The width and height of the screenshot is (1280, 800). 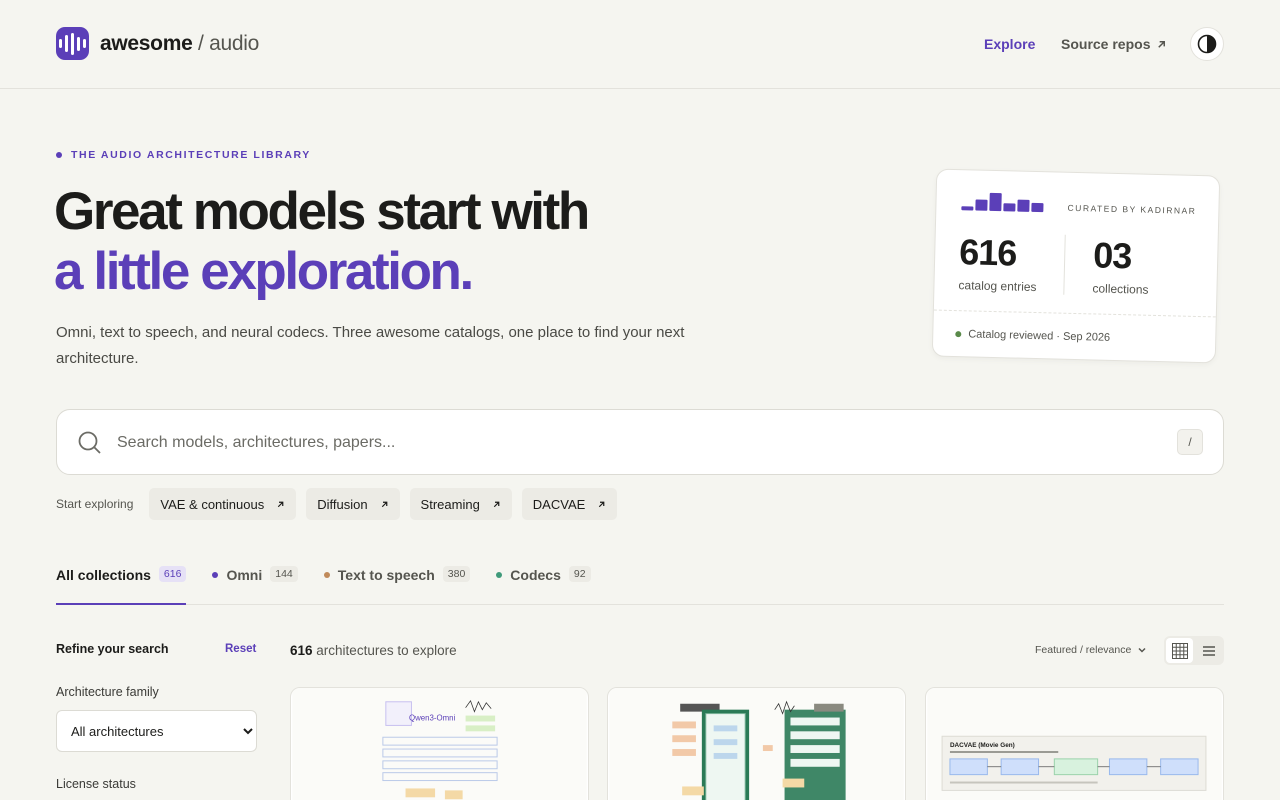 I want to click on catalog-reviewed-footer: Catalog reviewed · Sep 2026, so click(x=1074, y=336).